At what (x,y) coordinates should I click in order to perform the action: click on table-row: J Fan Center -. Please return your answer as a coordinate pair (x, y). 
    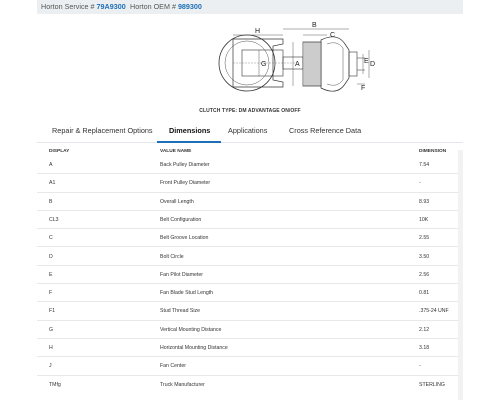
    Looking at the image, I should click on (250, 366).